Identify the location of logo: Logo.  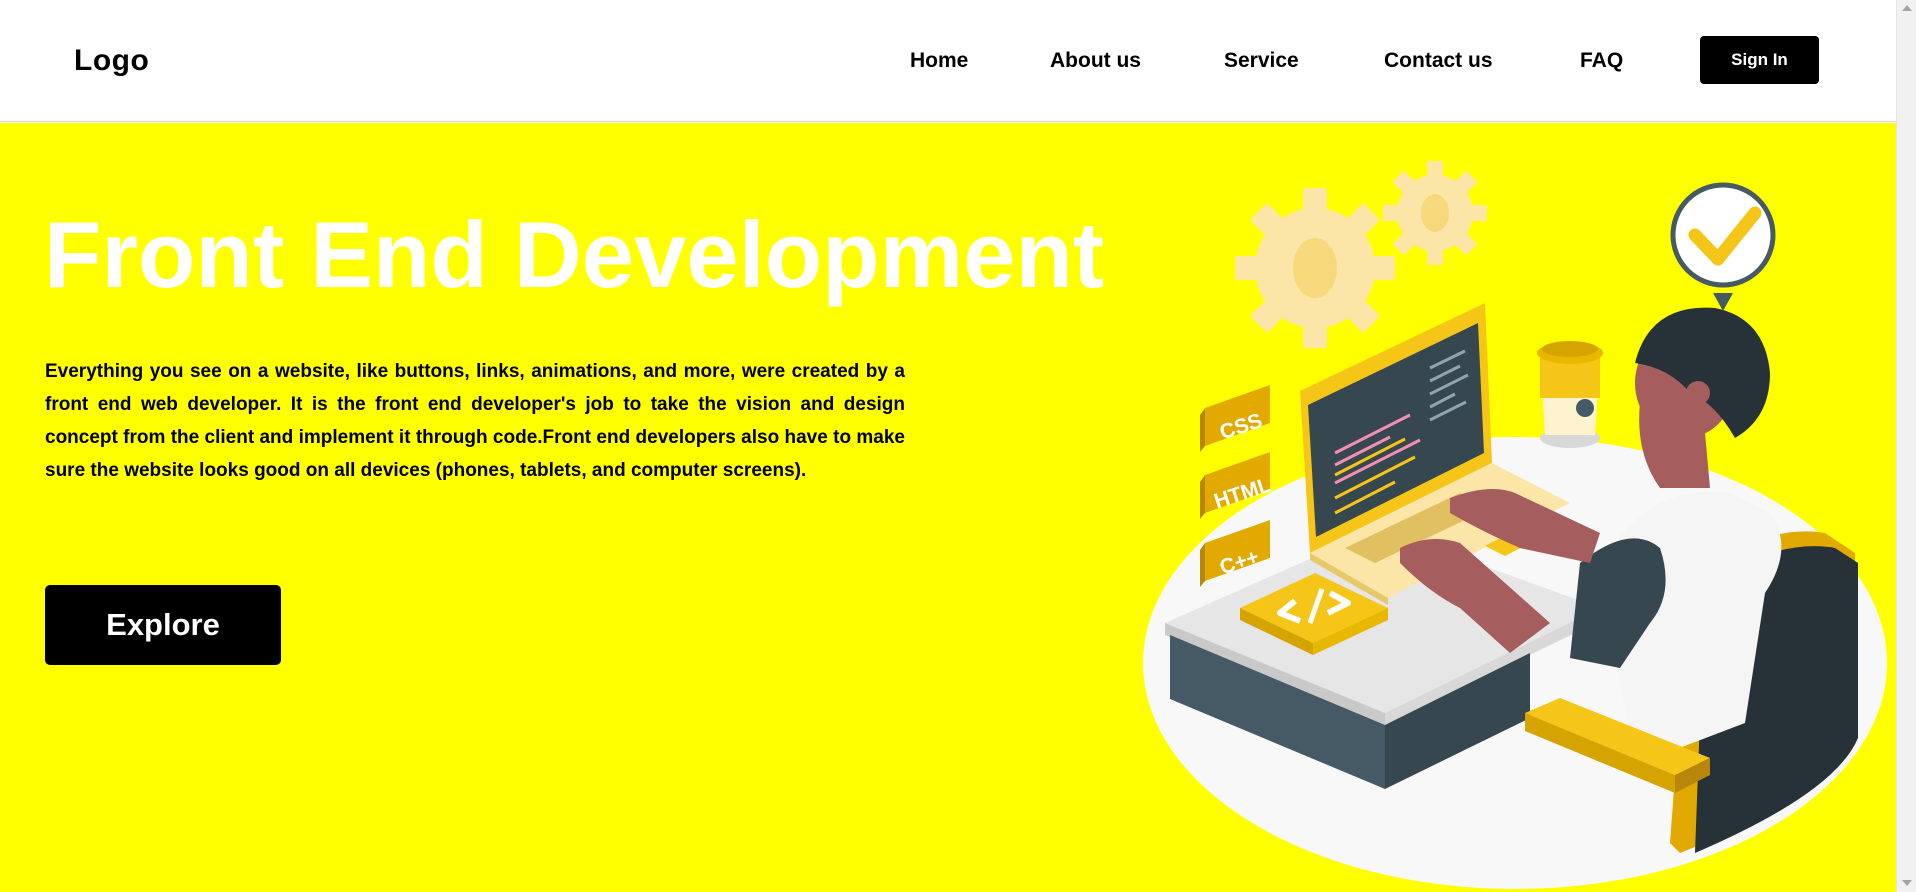
(111, 61).